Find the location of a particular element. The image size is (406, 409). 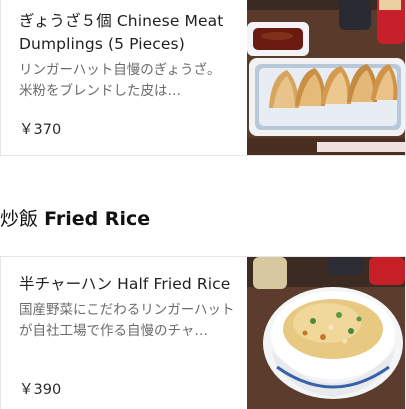

gyoza-photo is located at coordinates (326, 77).